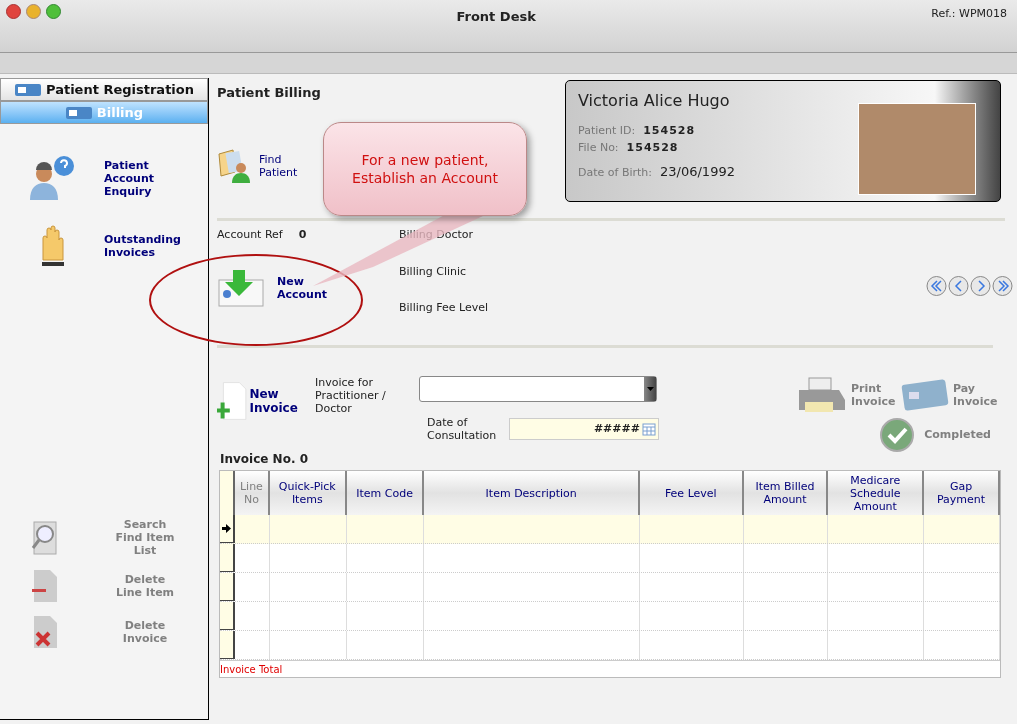  I want to click on column-header: Item Code, so click(385, 493).